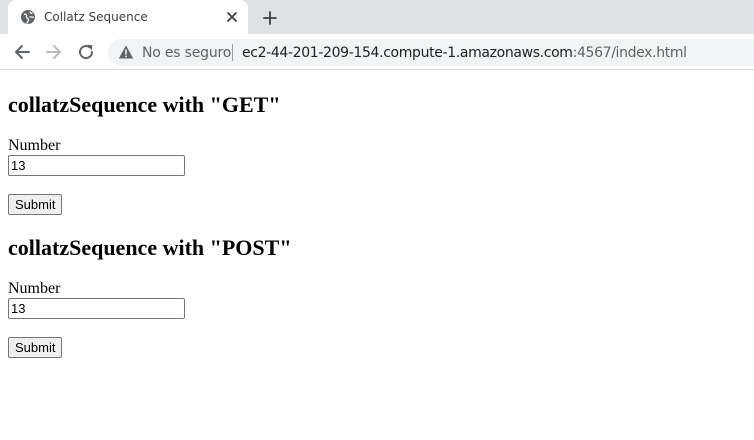 The width and height of the screenshot is (754, 440). I want to click on tab-title: Collatz Sequence, so click(96, 17).